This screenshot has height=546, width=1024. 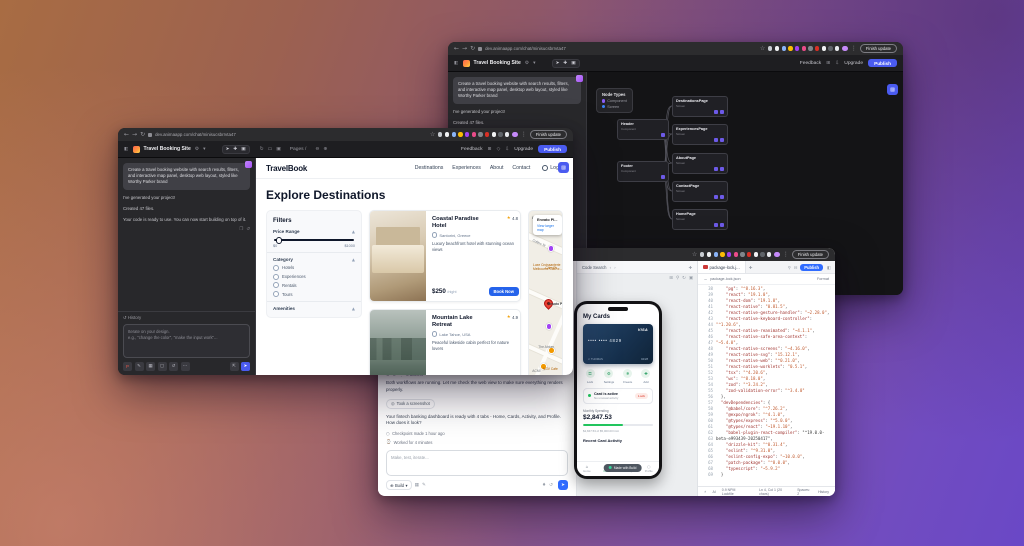 I want to click on expand-icon: ⇱, so click(x=234, y=366).